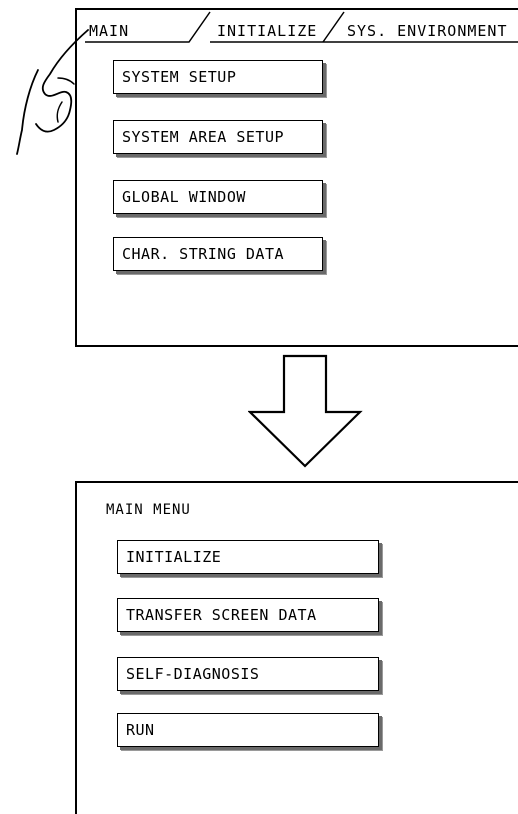 The image size is (518, 814). I want to click on global-window-button: GLOBAL WINDOW, so click(218, 197).